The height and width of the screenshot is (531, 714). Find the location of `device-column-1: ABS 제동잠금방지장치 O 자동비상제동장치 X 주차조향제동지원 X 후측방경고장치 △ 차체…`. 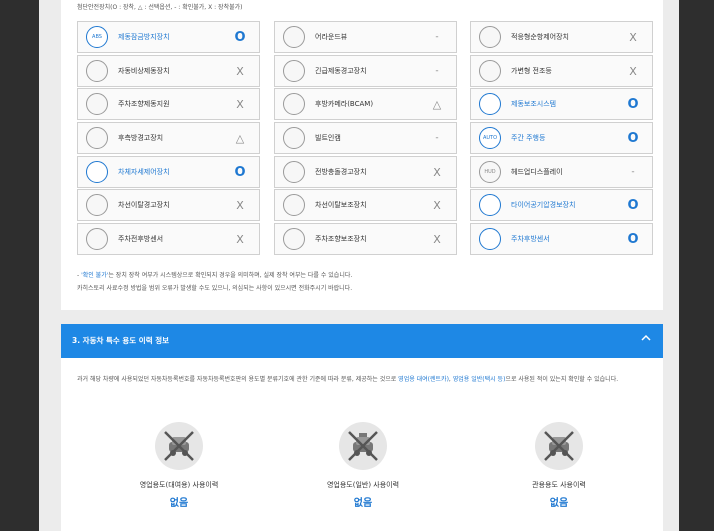

device-column-1: ABS 제동잠금방지장치 O 자동비상제동장치 X 주차조향제동지원 X 후측방경고장치 △ 차체… is located at coordinates (168, 139).